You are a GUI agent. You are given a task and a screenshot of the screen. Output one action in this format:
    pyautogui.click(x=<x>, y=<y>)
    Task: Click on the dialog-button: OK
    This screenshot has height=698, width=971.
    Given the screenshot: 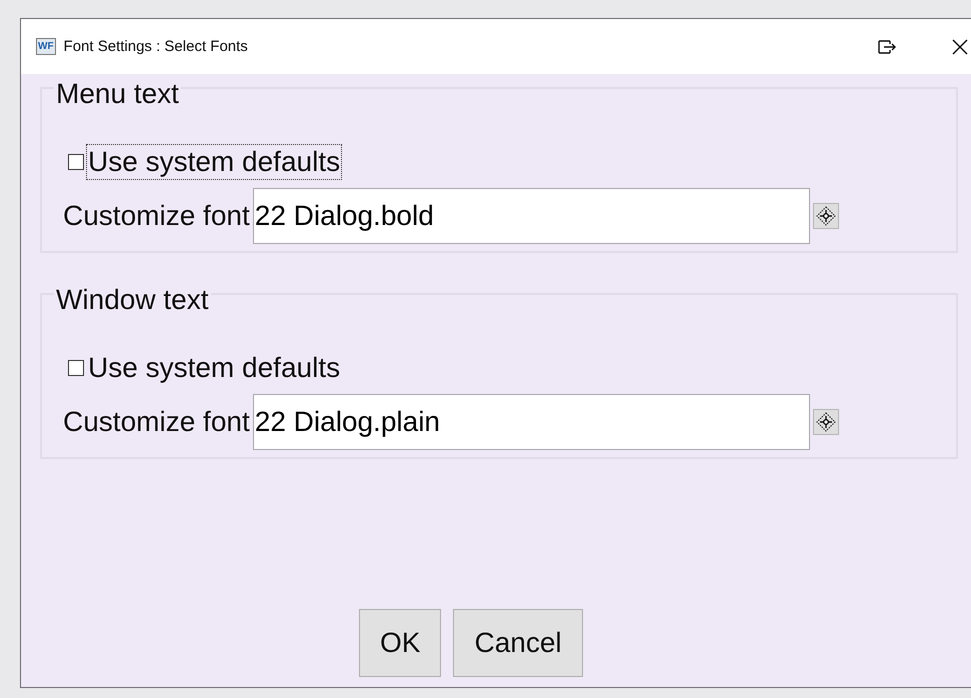 What is the action you would take?
    pyautogui.click(x=400, y=643)
    